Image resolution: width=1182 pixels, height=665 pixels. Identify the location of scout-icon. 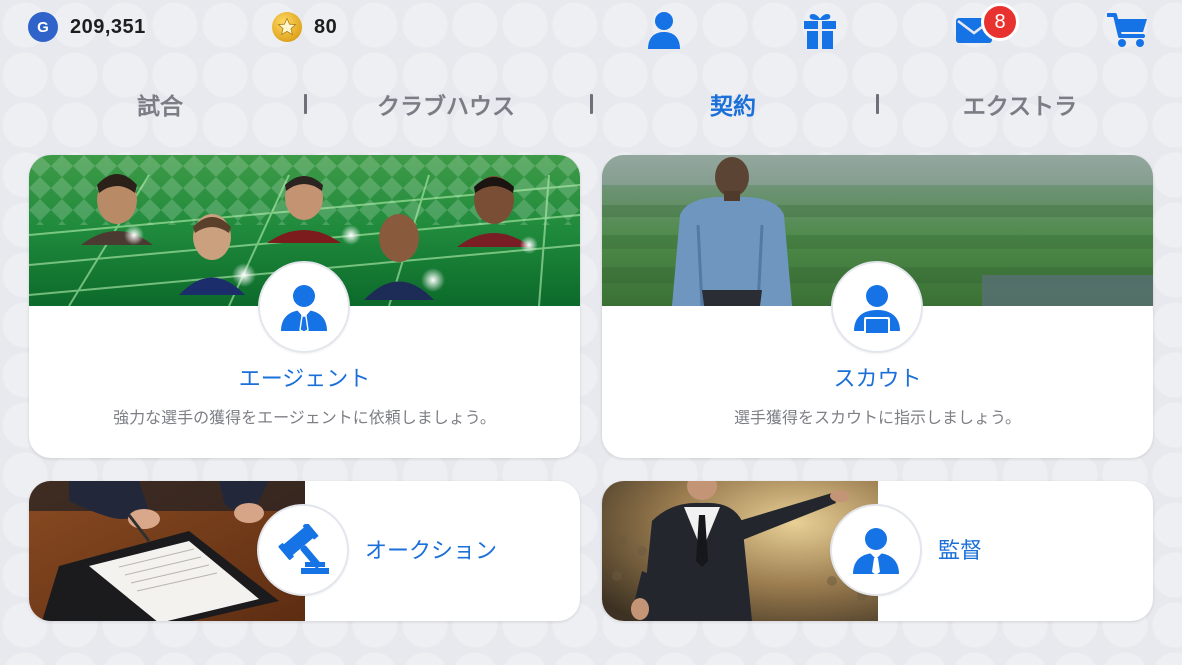
(877, 307).